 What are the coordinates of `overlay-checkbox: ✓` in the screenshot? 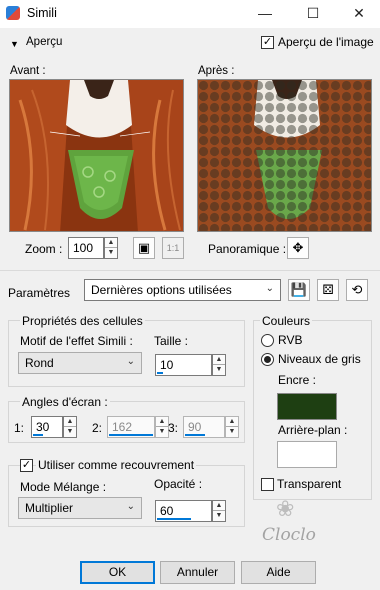 It's located at (26, 465).